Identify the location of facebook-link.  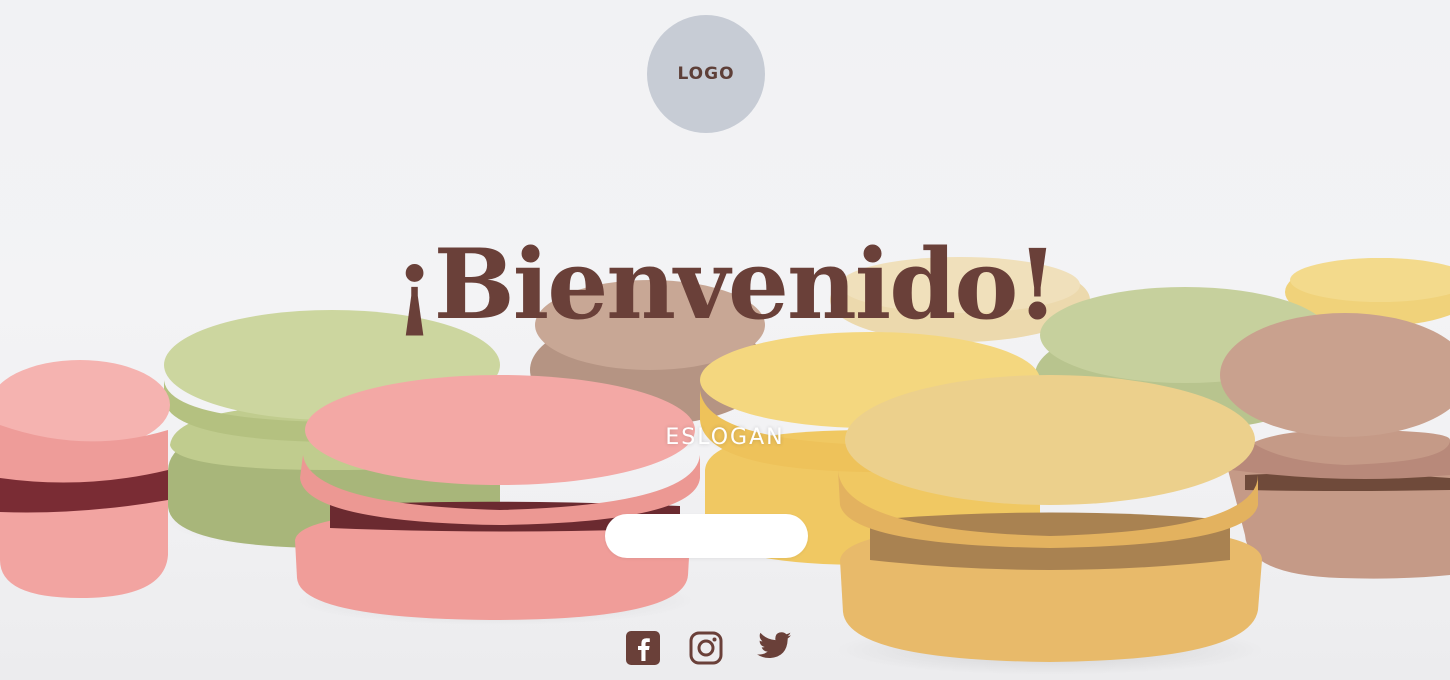
(643, 648).